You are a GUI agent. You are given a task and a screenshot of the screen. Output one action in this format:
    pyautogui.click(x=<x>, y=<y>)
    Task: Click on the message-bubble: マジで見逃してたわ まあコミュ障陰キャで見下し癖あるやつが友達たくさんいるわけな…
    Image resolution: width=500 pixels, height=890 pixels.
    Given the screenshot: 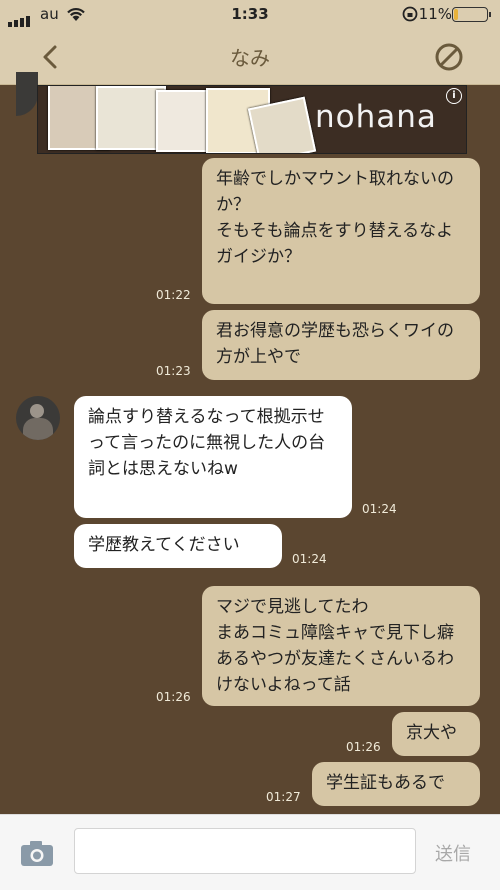 What is the action you would take?
    pyautogui.click(x=341, y=646)
    